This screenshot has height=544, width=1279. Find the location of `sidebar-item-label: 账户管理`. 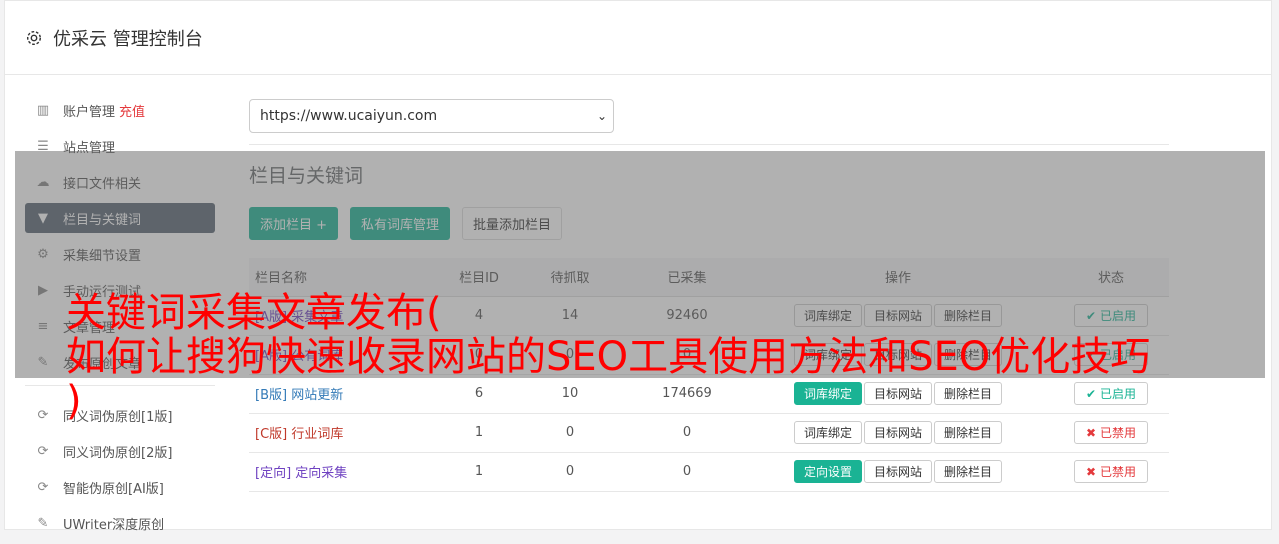

sidebar-item-label: 账户管理 is located at coordinates (89, 112).